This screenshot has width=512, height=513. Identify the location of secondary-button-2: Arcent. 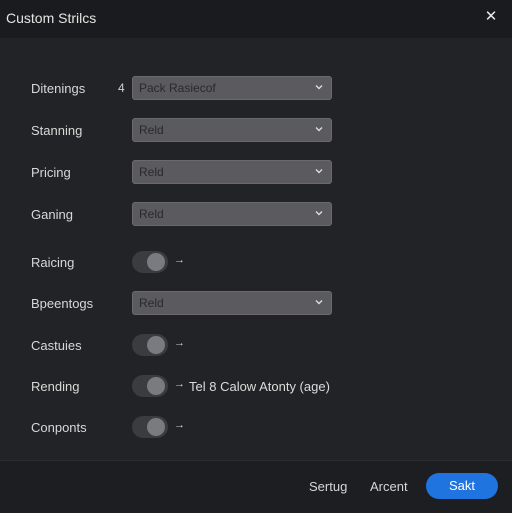
(389, 486).